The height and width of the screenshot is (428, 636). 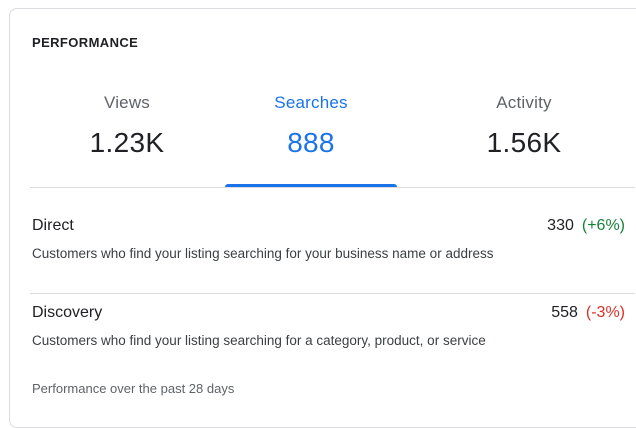 I want to click on breakdown-name: Direct, so click(x=53, y=225).